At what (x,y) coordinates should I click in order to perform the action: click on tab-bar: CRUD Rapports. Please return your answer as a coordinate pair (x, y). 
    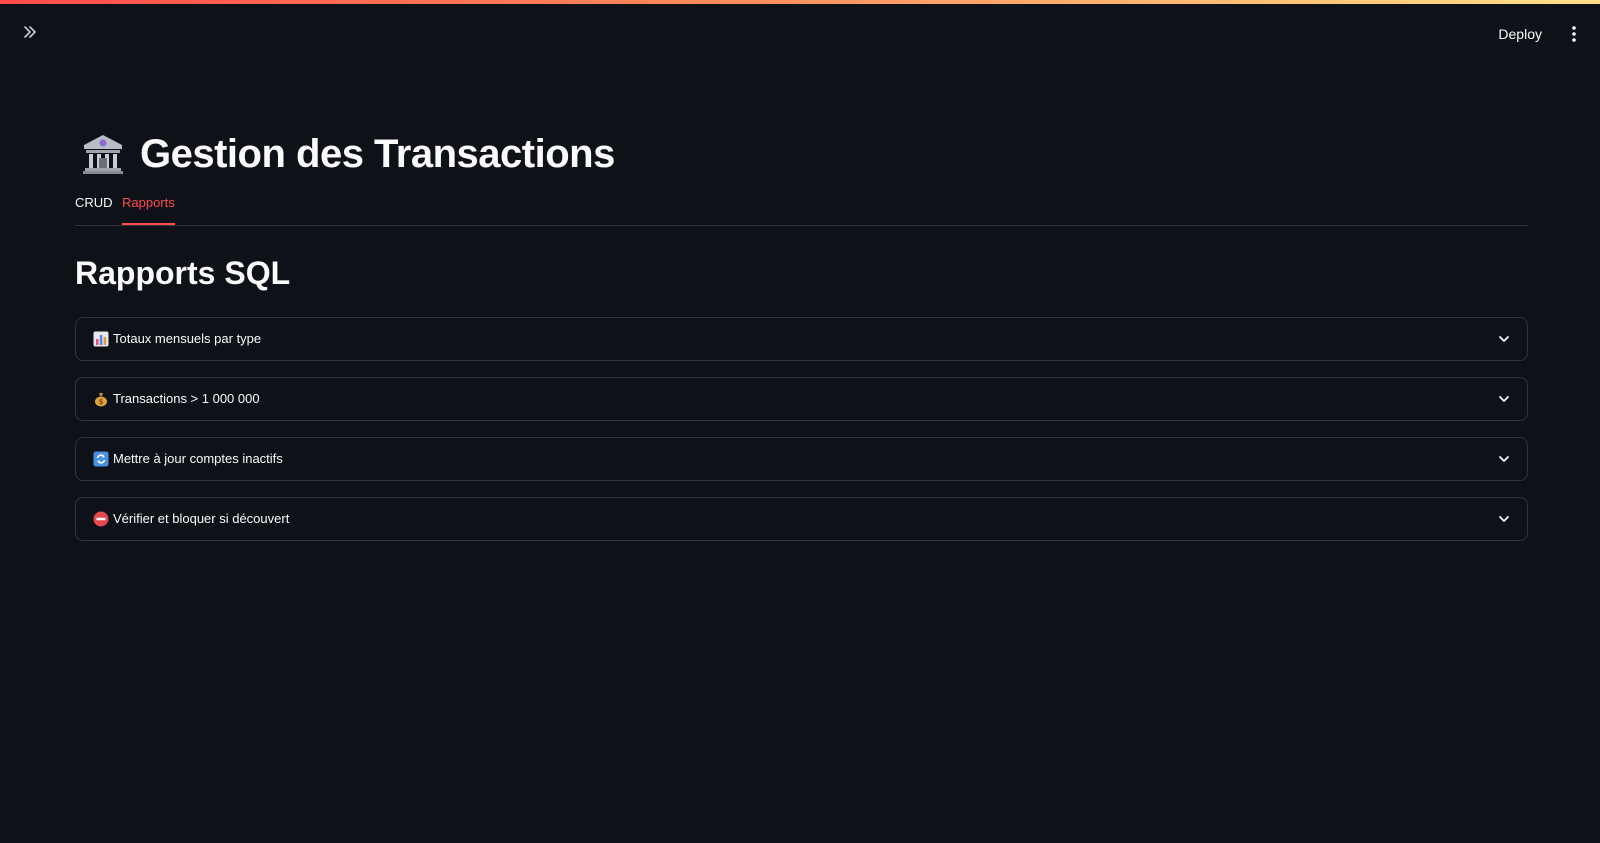
    Looking at the image, I should click on (801, 209).